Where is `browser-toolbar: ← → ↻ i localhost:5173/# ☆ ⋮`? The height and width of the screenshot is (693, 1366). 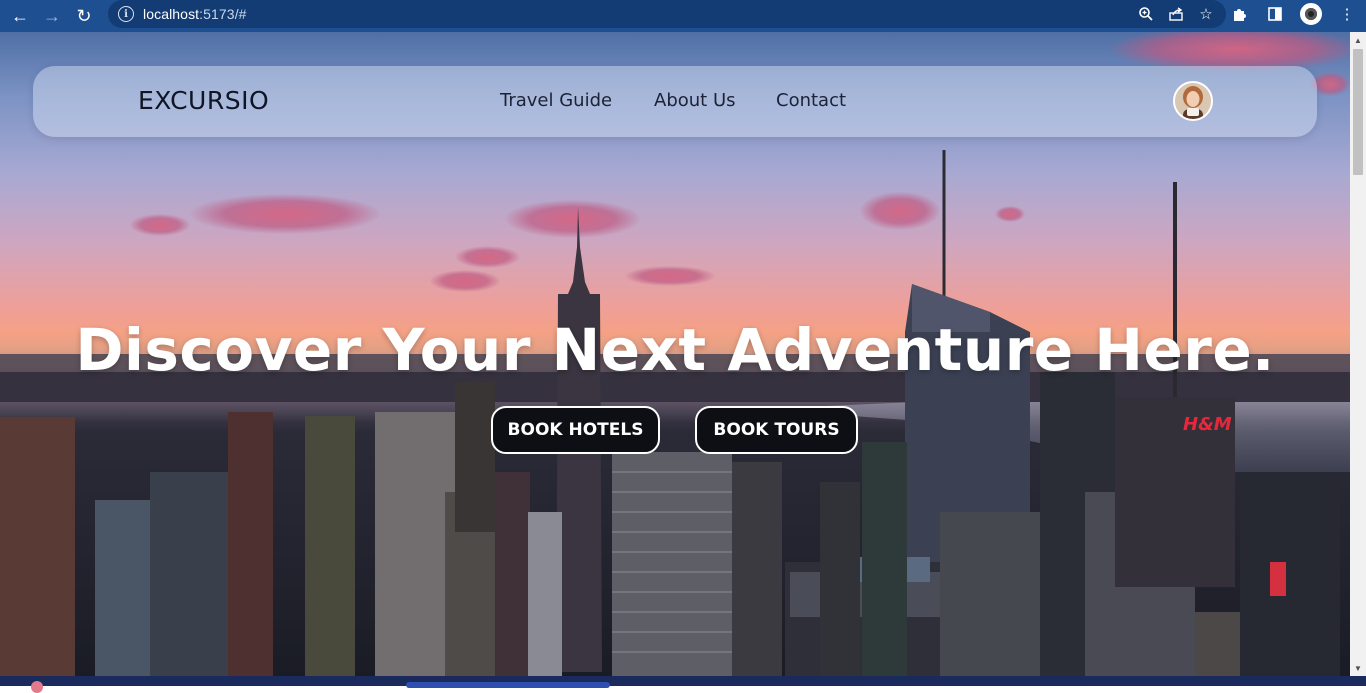
browser-toolbar: ← → ↻ i localhost:5173/# ☆ ⋮ is located at coordinates (683, 16).